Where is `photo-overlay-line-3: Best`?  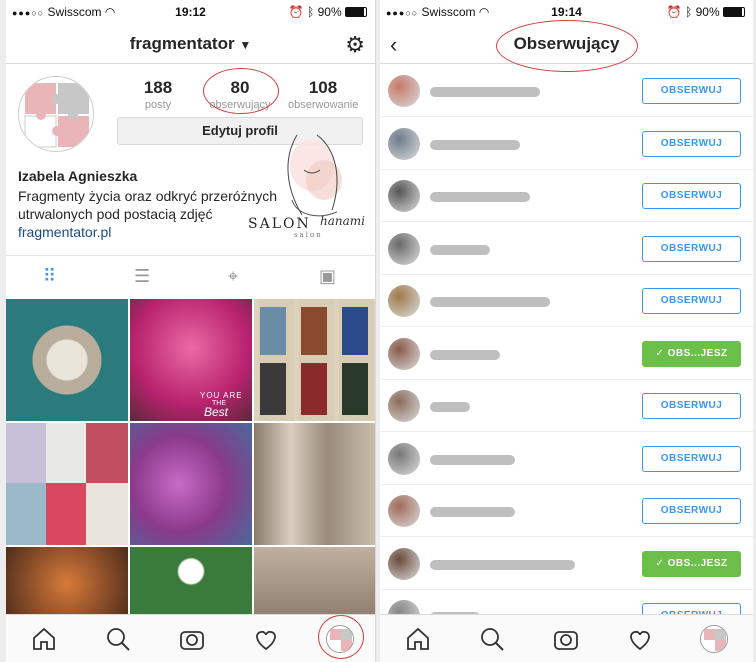
photo-overlay-line-3: Best is located at coordinates (216, 412).